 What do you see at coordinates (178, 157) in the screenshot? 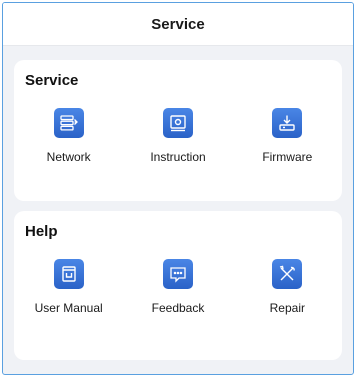
I see `instruction-label: Instruction` at bounding box center [178, 157].